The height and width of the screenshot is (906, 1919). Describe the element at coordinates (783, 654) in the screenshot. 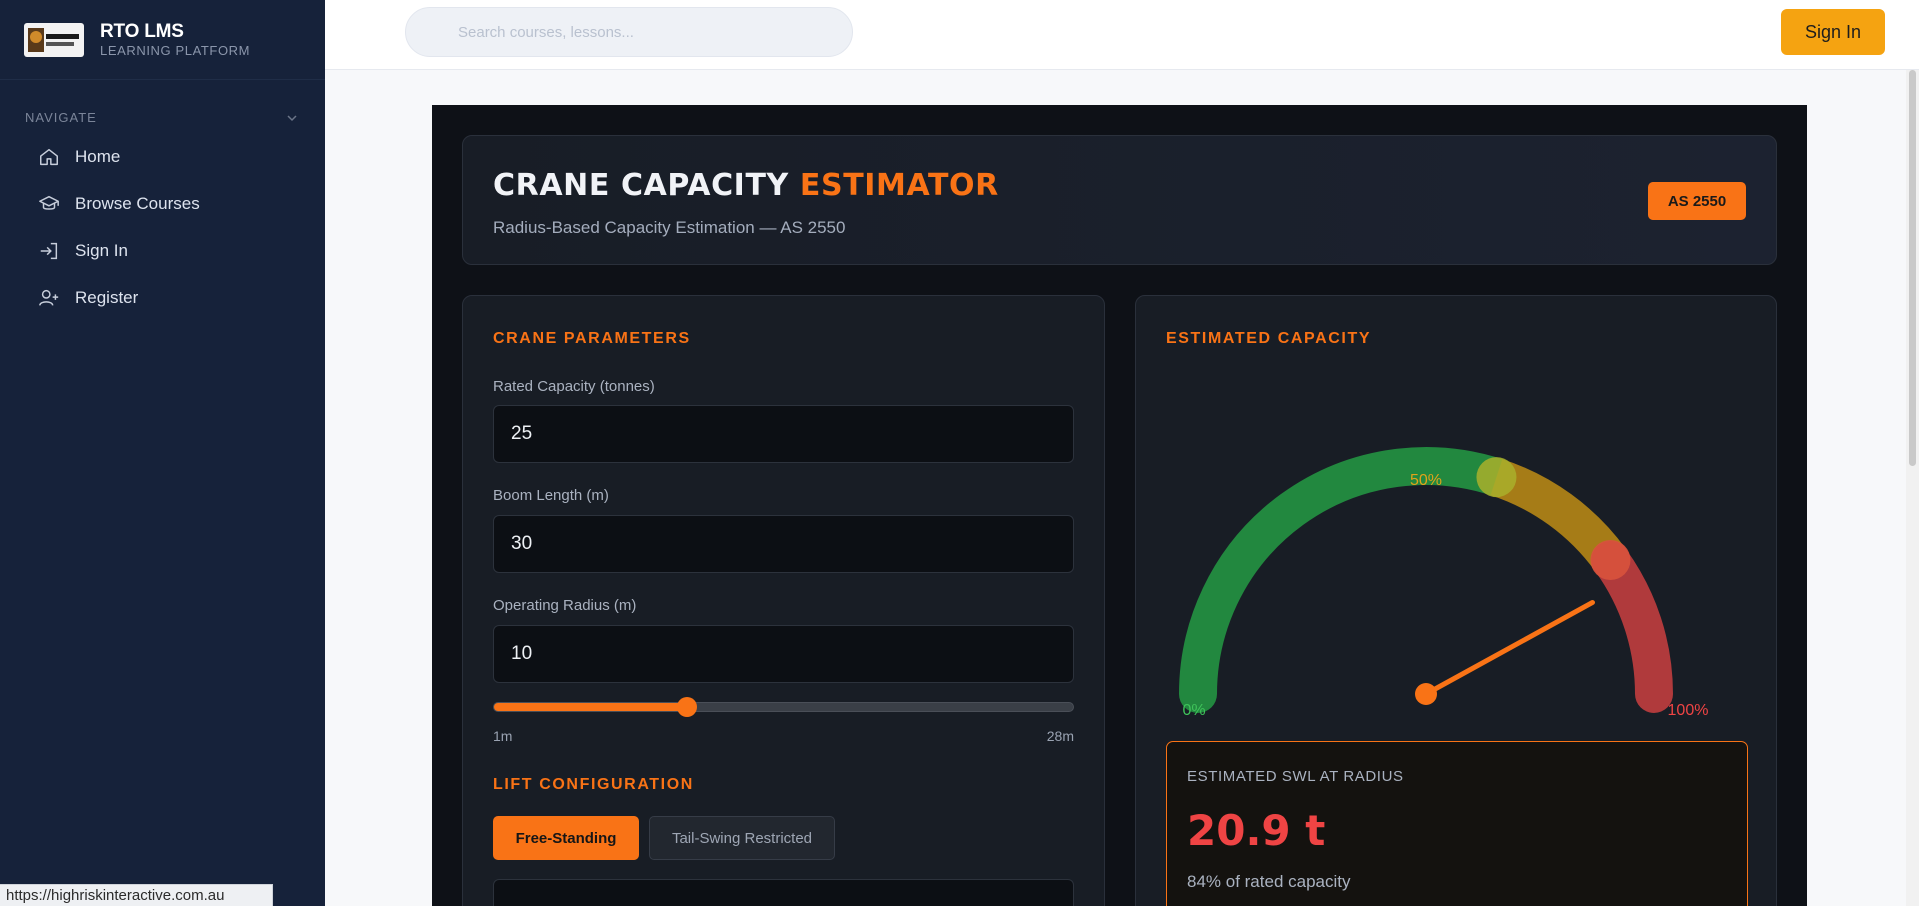

I see `operating-radius-field` at that location.